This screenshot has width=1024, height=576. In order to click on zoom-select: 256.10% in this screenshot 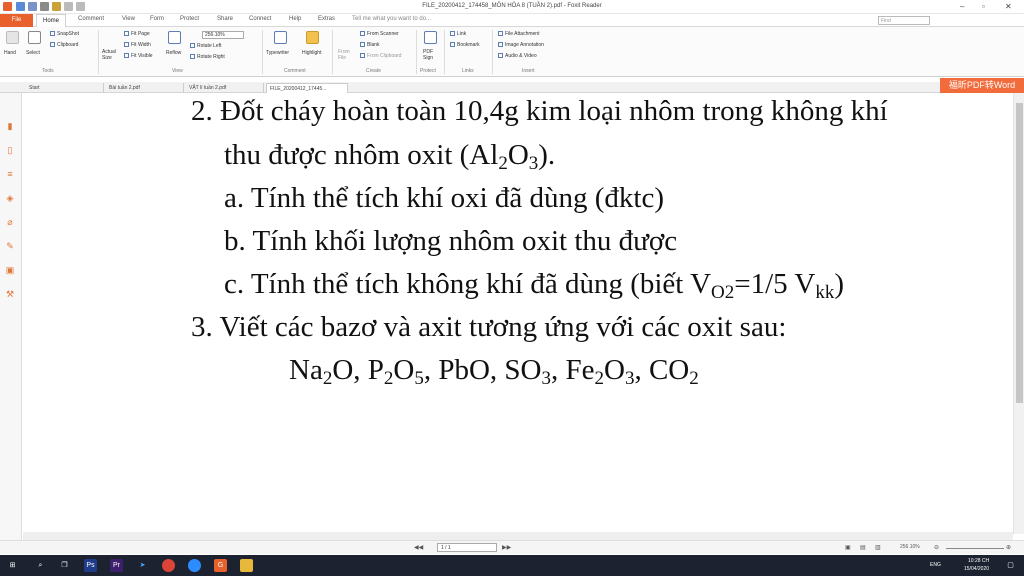, I will do `click(223, 35)`.